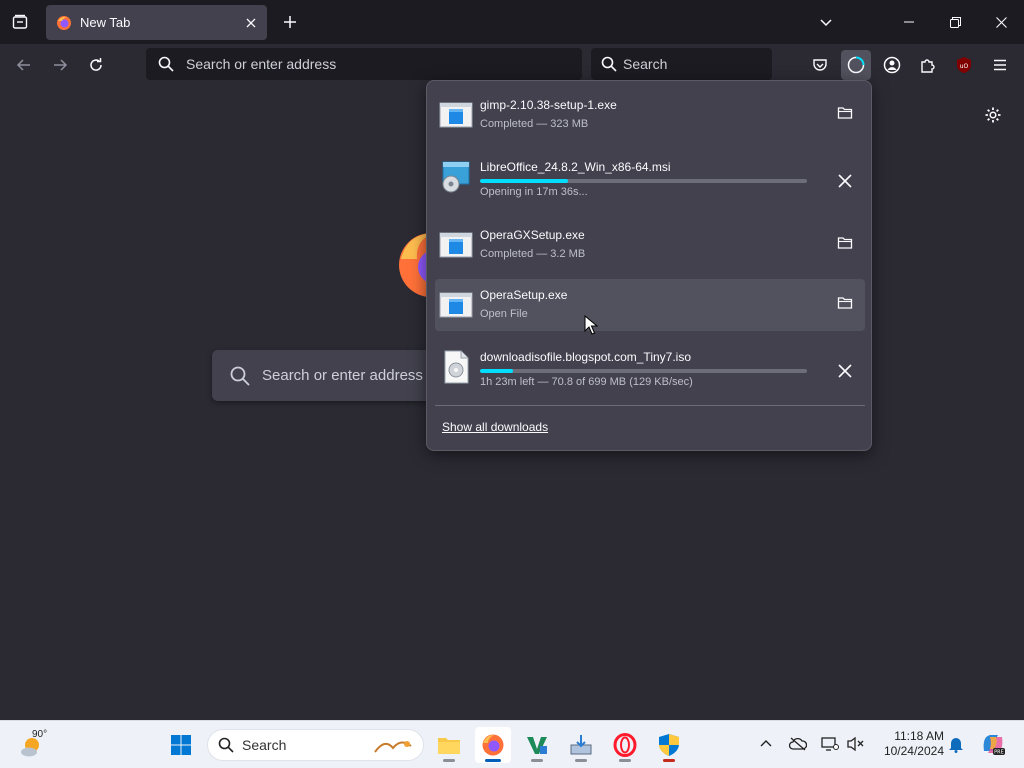  I want to click on download-filename: gimp-2.10.38-setup-1.exe, so click(548, 105).